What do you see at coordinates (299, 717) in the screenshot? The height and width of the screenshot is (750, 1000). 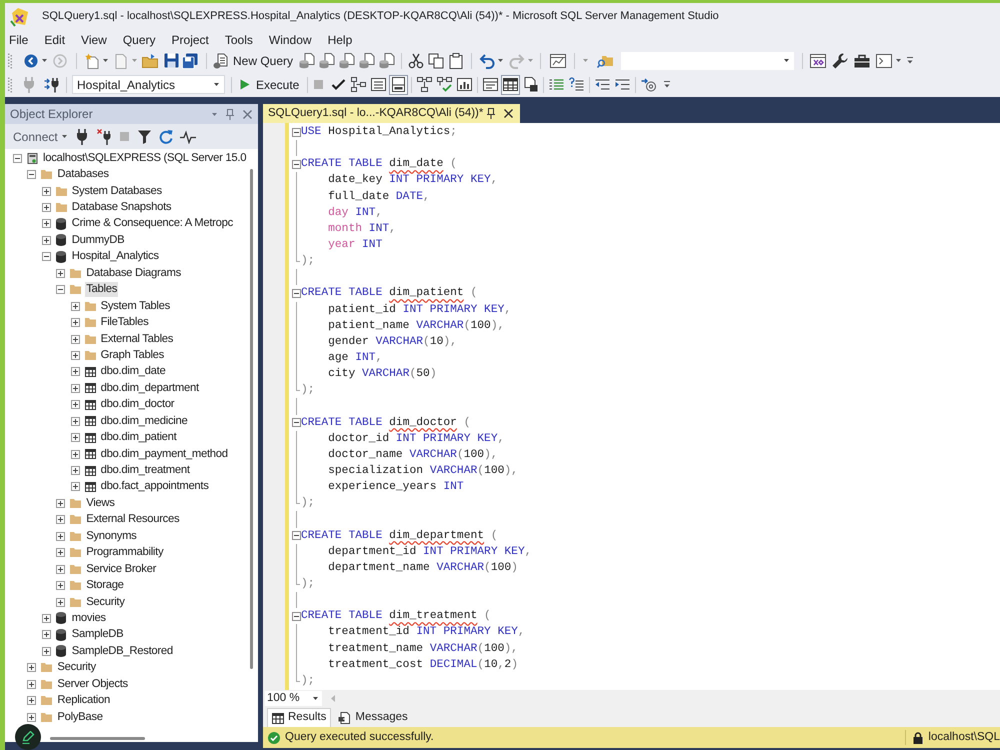 I see `output-tab: Results` at bounding box center [299, 717].